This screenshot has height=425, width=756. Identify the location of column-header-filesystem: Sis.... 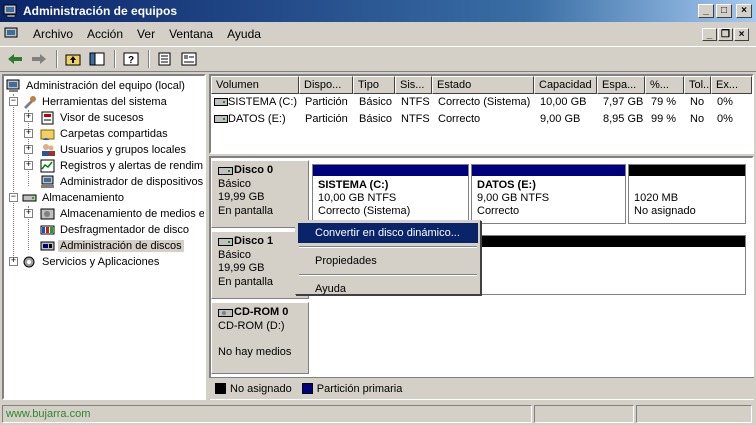
(413, 85).